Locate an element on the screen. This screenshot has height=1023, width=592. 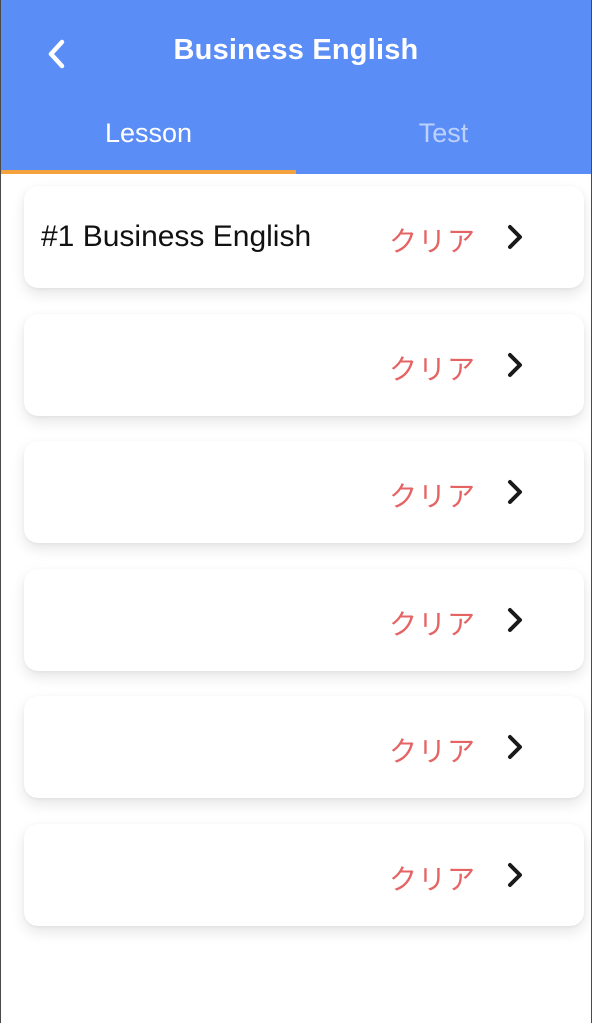
lesson-title: #1 Business English is located at coordinates (176, 236).